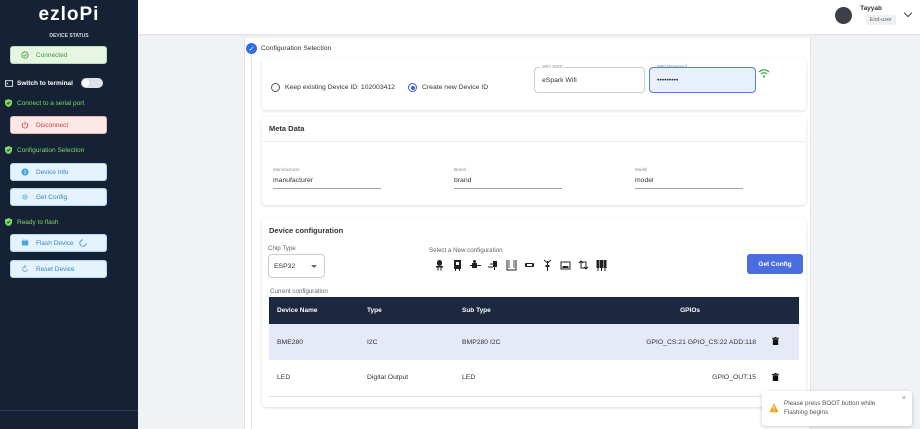 The height and width of the screenshot is (429, 920). I want to click on row-sub-type: LED, so click(469, 378).